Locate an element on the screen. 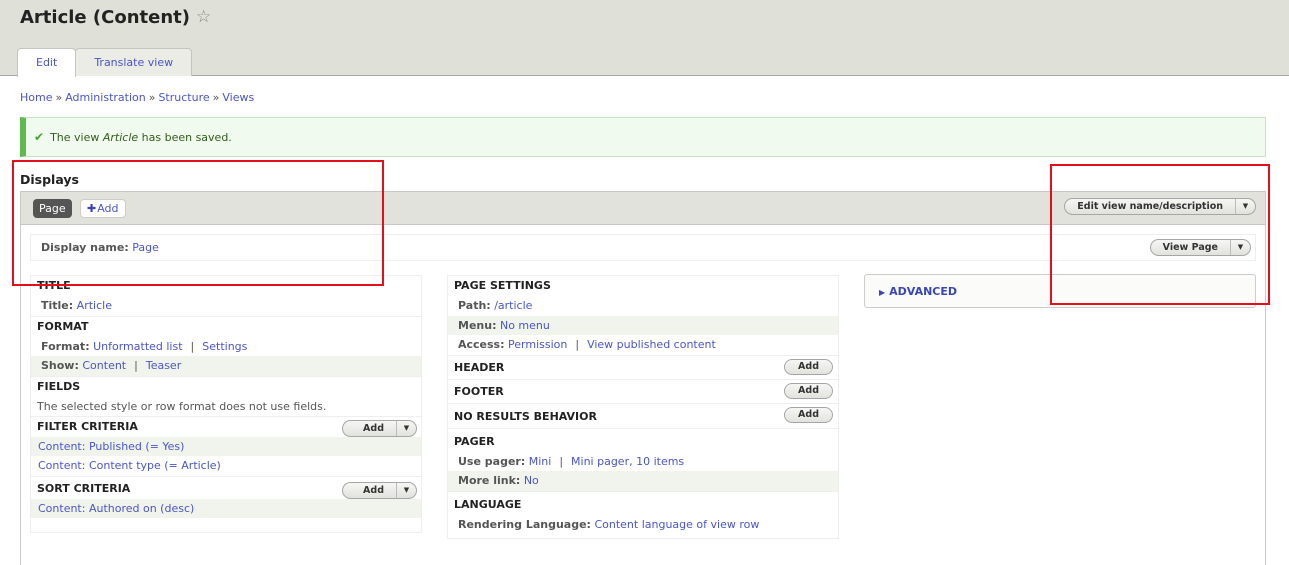  displays-tabs-bar: Page ✚Add Edit view name/description ▼ is located at coordinates (643, 208).